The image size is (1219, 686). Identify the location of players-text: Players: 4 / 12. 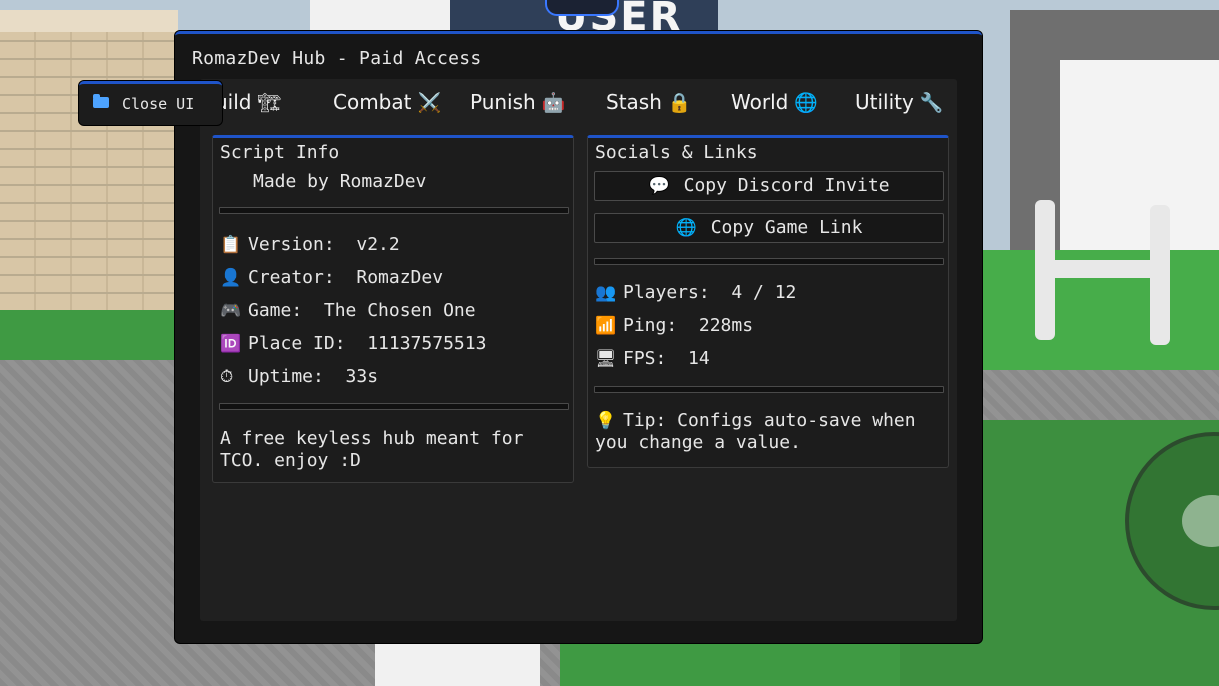
(710, 292).